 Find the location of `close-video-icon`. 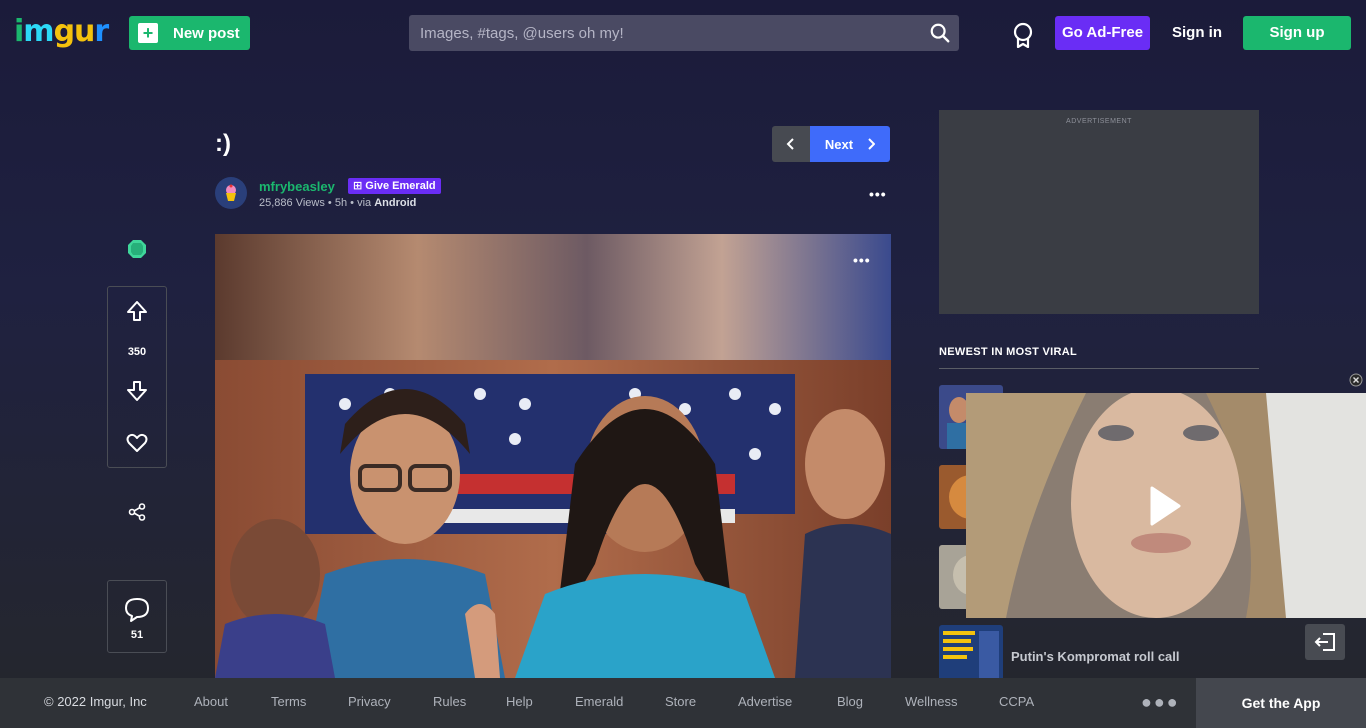

close-video-icon is located at coordinates (1356, 380).